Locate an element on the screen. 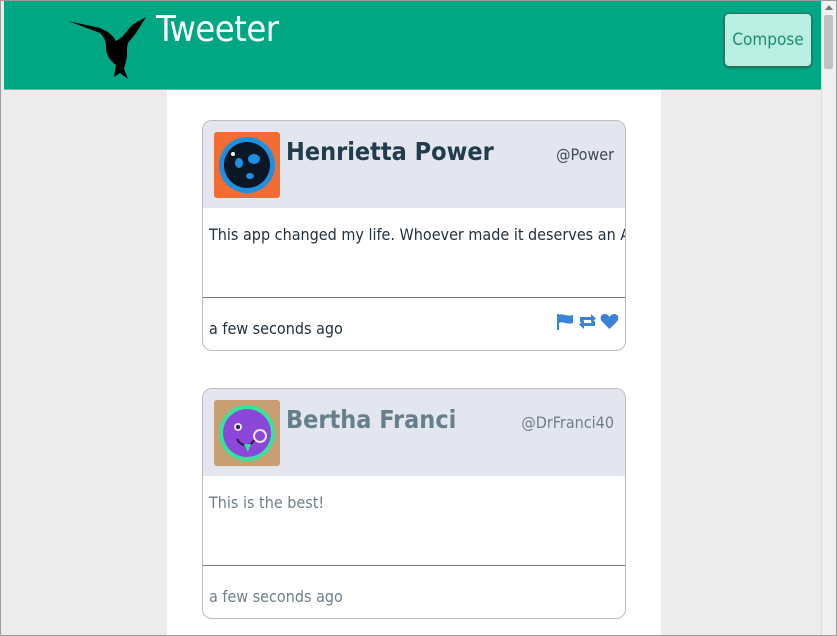 The image size is (837, 636). compose-button: Compose is located at coordinates (768, 40).